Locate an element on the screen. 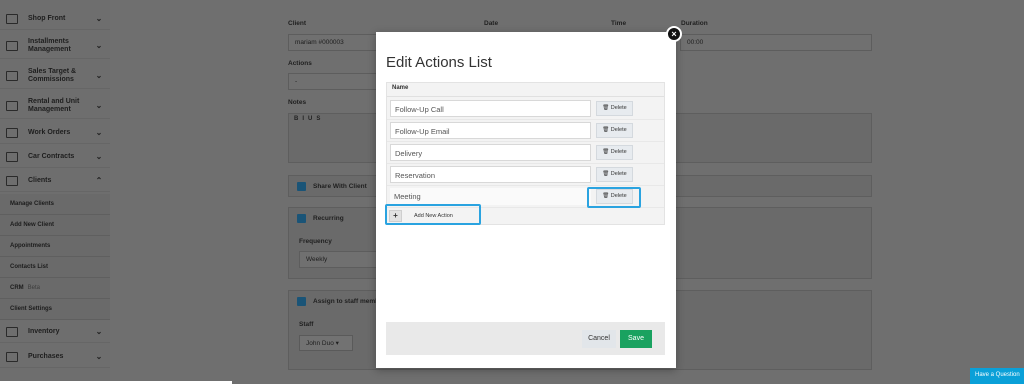  table-row: Follow-Up Email 🗑 Delete is located at coordinates (525, 131).